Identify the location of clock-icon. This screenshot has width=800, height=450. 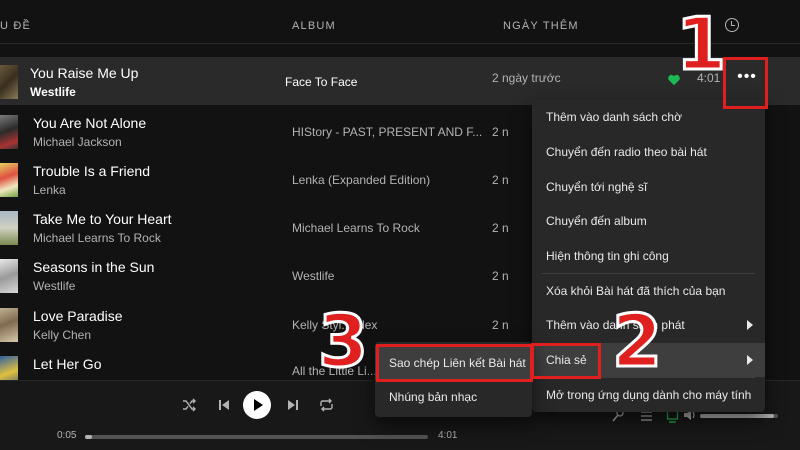
(732, 25).